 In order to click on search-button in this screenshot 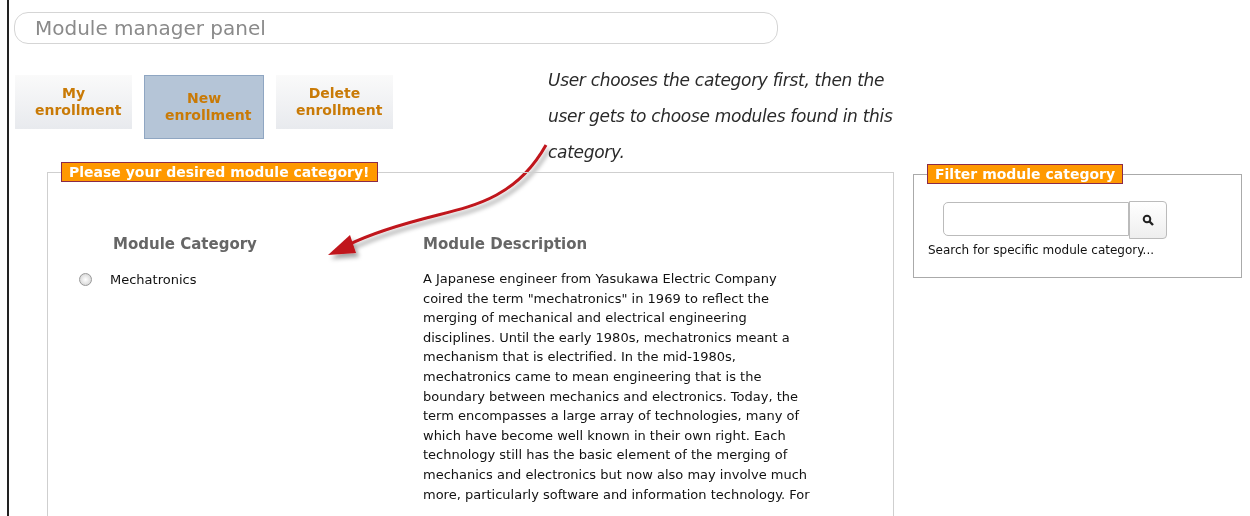, I will do `click(1148, 220)`.